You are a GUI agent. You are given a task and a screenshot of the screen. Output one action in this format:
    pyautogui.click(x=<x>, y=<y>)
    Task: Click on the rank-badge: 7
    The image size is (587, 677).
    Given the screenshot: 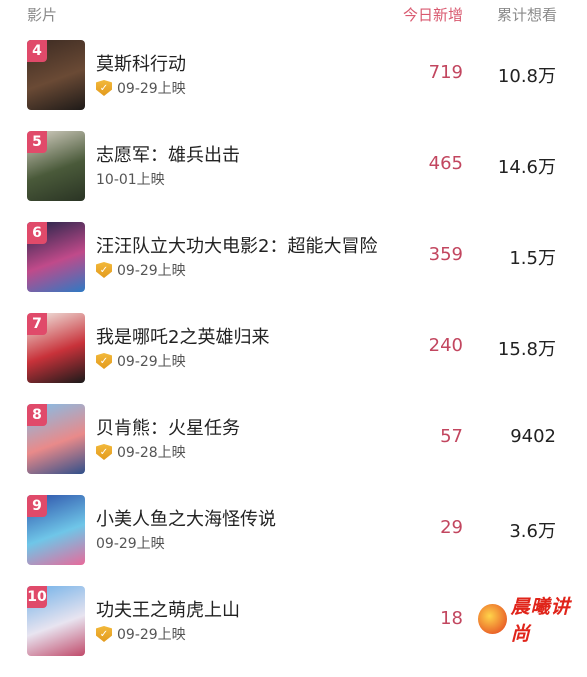 What is the action you would take?
    pyautogui.click(x=37, y=324)
    